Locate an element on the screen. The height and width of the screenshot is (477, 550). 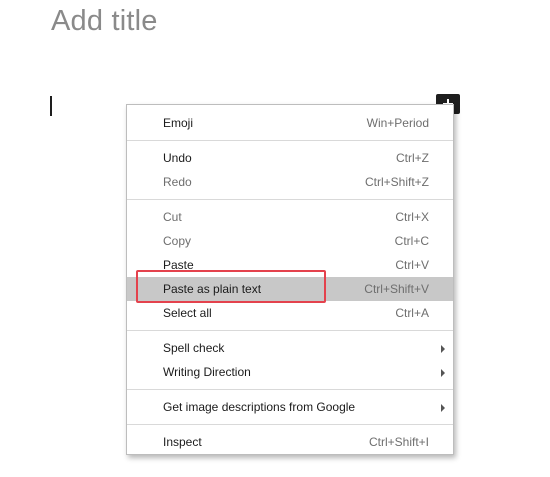
text-cursor is located at coordinates (51, 106).